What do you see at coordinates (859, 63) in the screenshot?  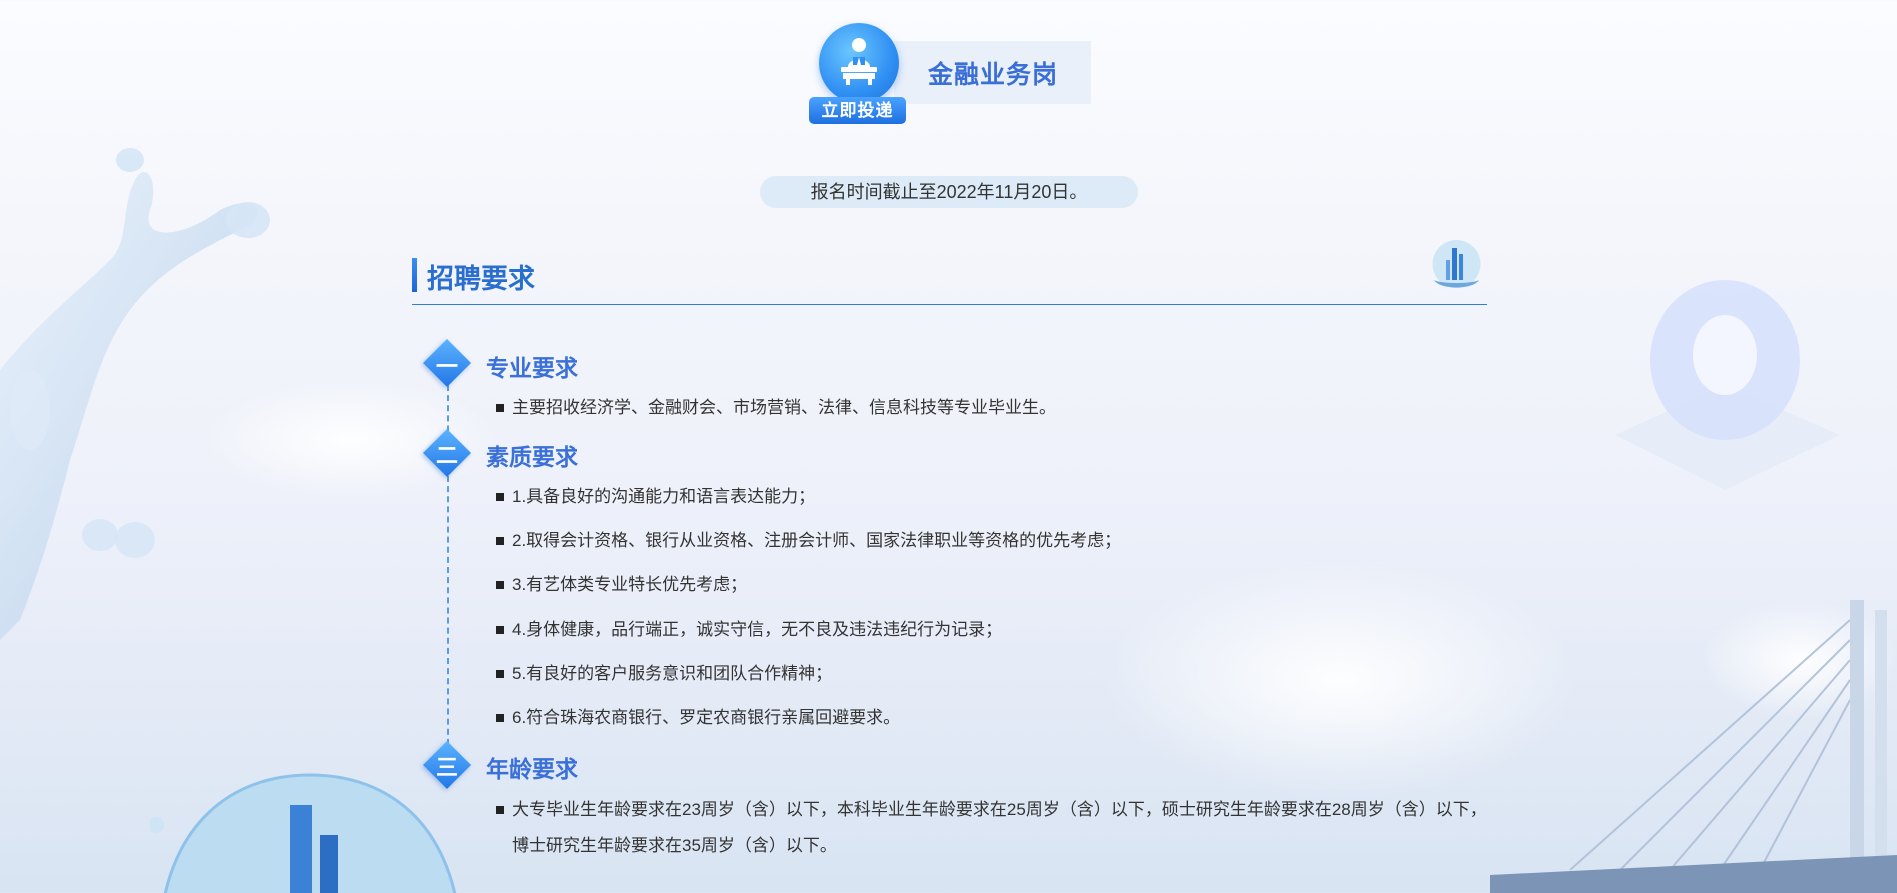 I see `person-at-desk-icon` at bounding box center [859, 63].